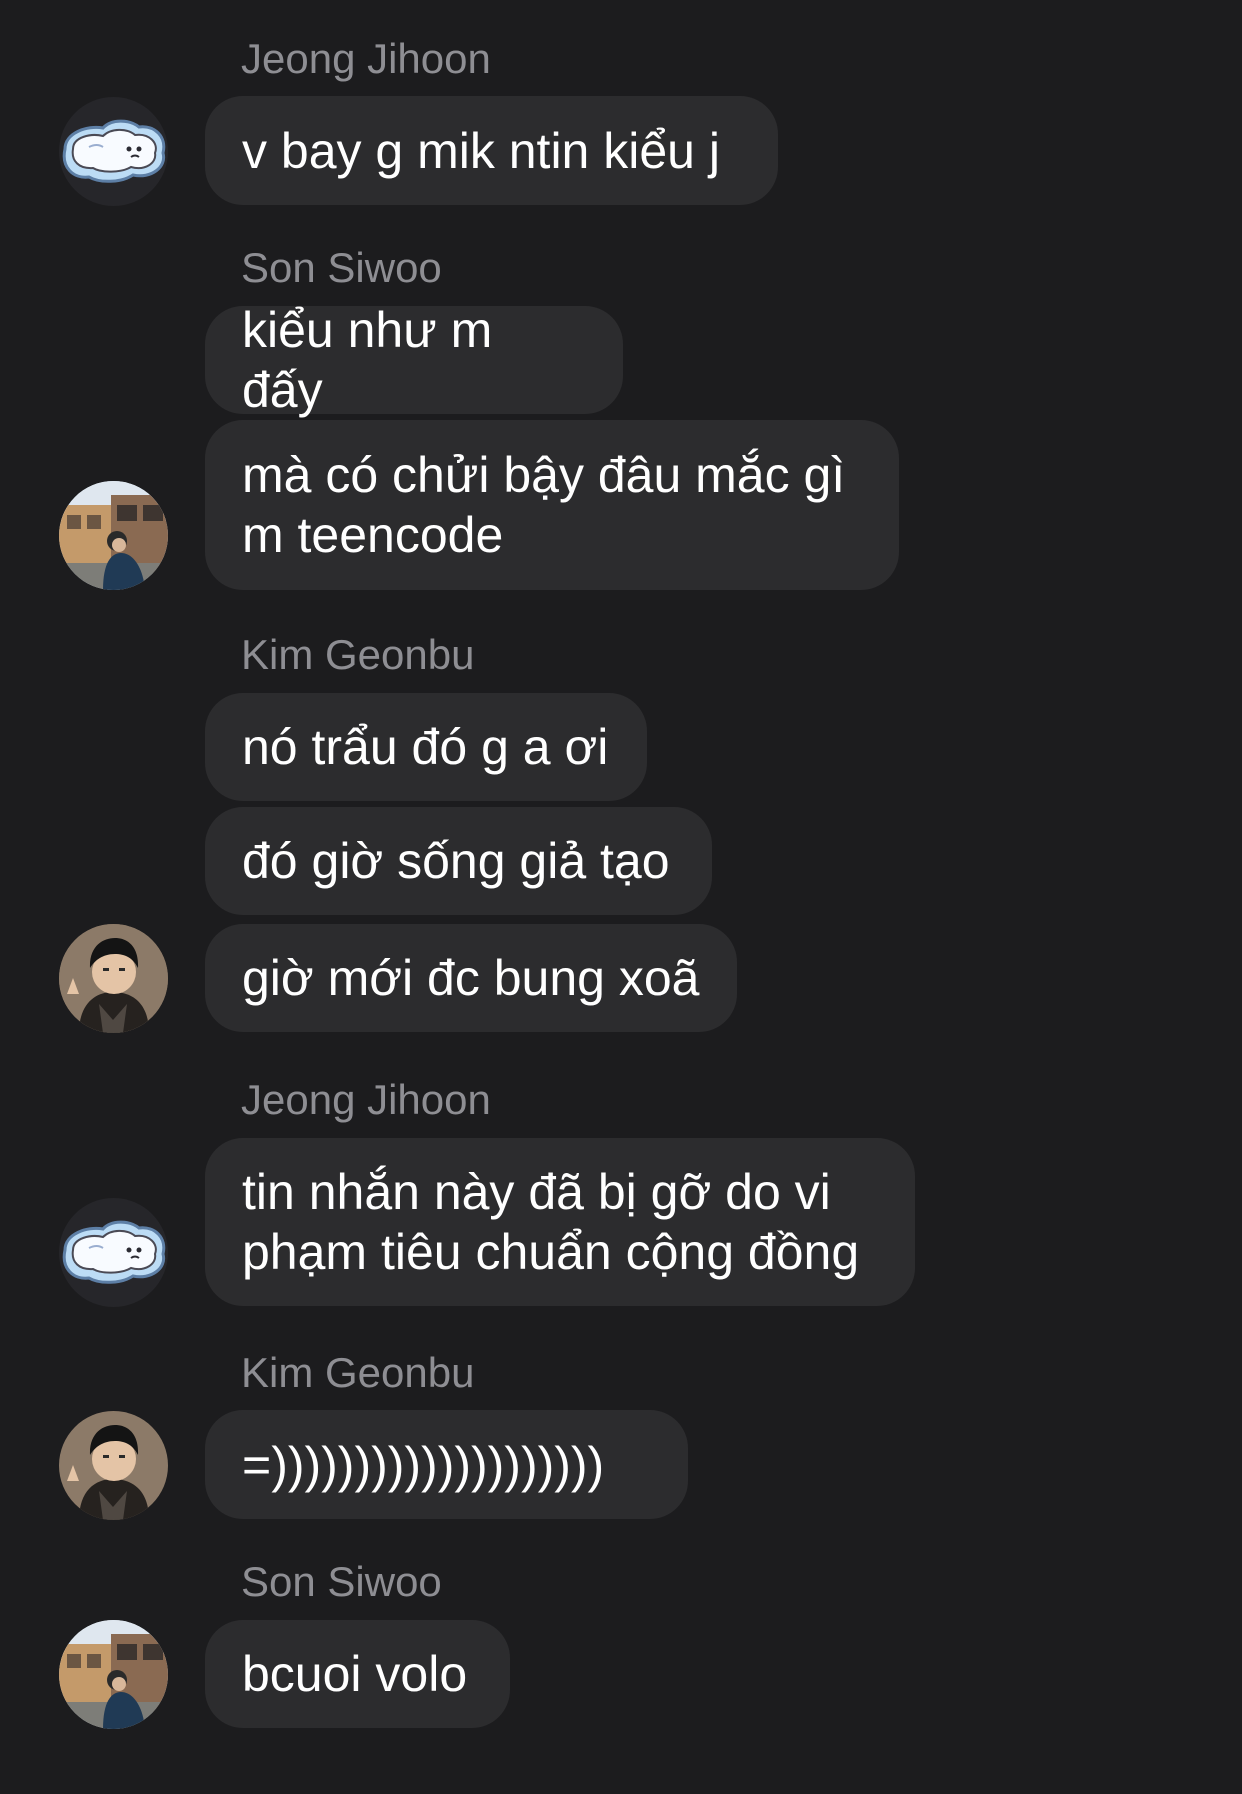 The image size is (1242, 1794). I want to click on message-bubble: nó trẩu đó g a ơi, so click(426, 747).